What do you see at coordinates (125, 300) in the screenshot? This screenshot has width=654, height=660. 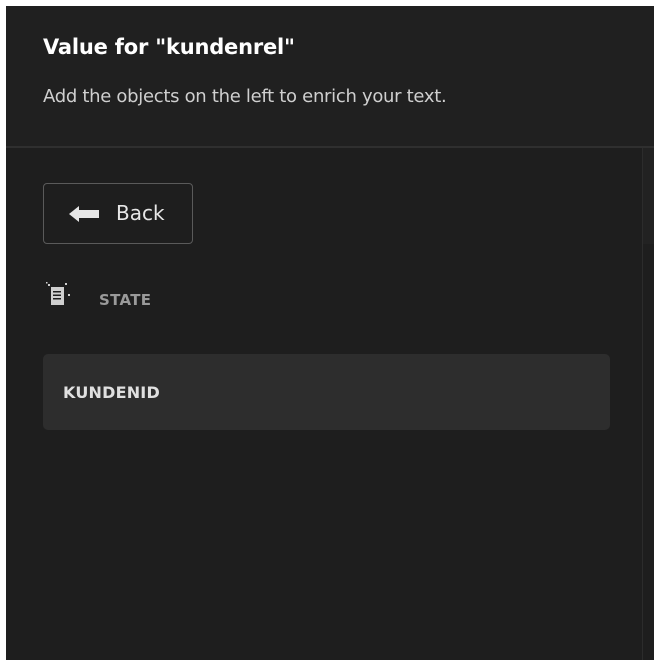 I see `section-label-state: STATE` at bounding box center [125, 300].